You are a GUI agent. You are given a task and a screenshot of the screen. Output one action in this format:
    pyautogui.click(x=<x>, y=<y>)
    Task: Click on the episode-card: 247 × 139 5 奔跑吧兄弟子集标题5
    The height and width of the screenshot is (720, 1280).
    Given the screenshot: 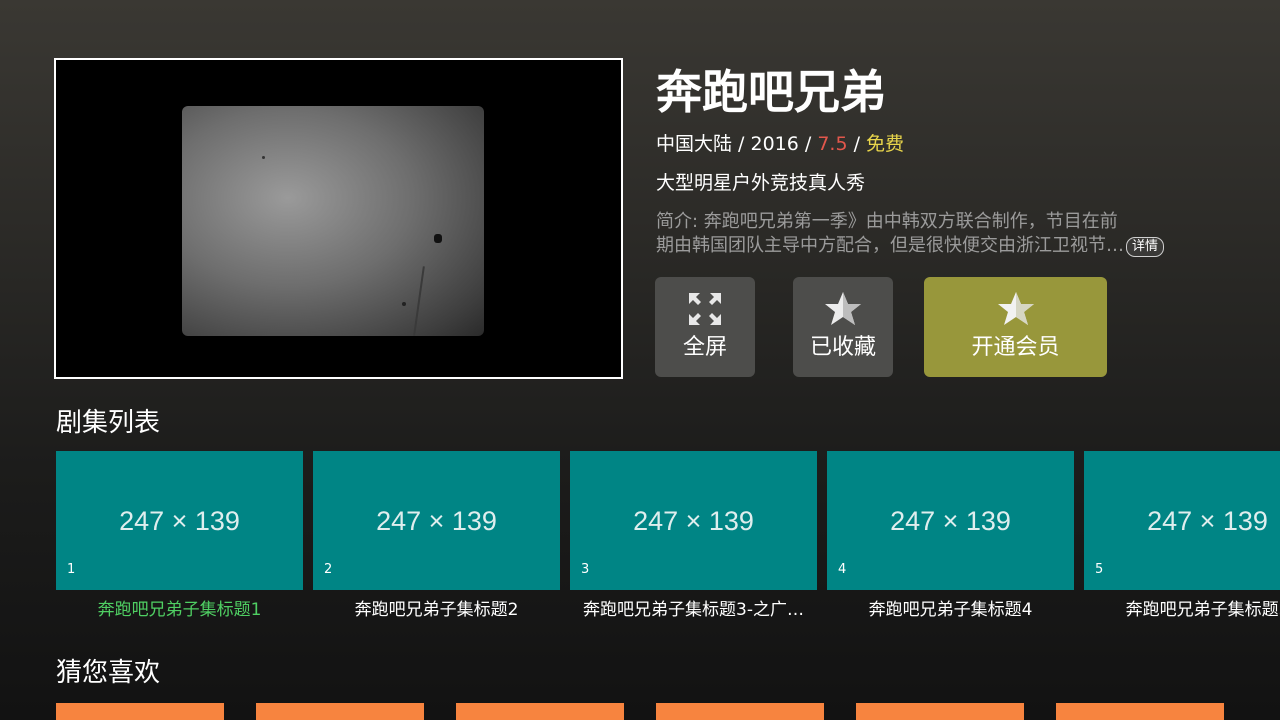 What is the action you would take?
    pyautogui.click(x=1182, y=536)
    